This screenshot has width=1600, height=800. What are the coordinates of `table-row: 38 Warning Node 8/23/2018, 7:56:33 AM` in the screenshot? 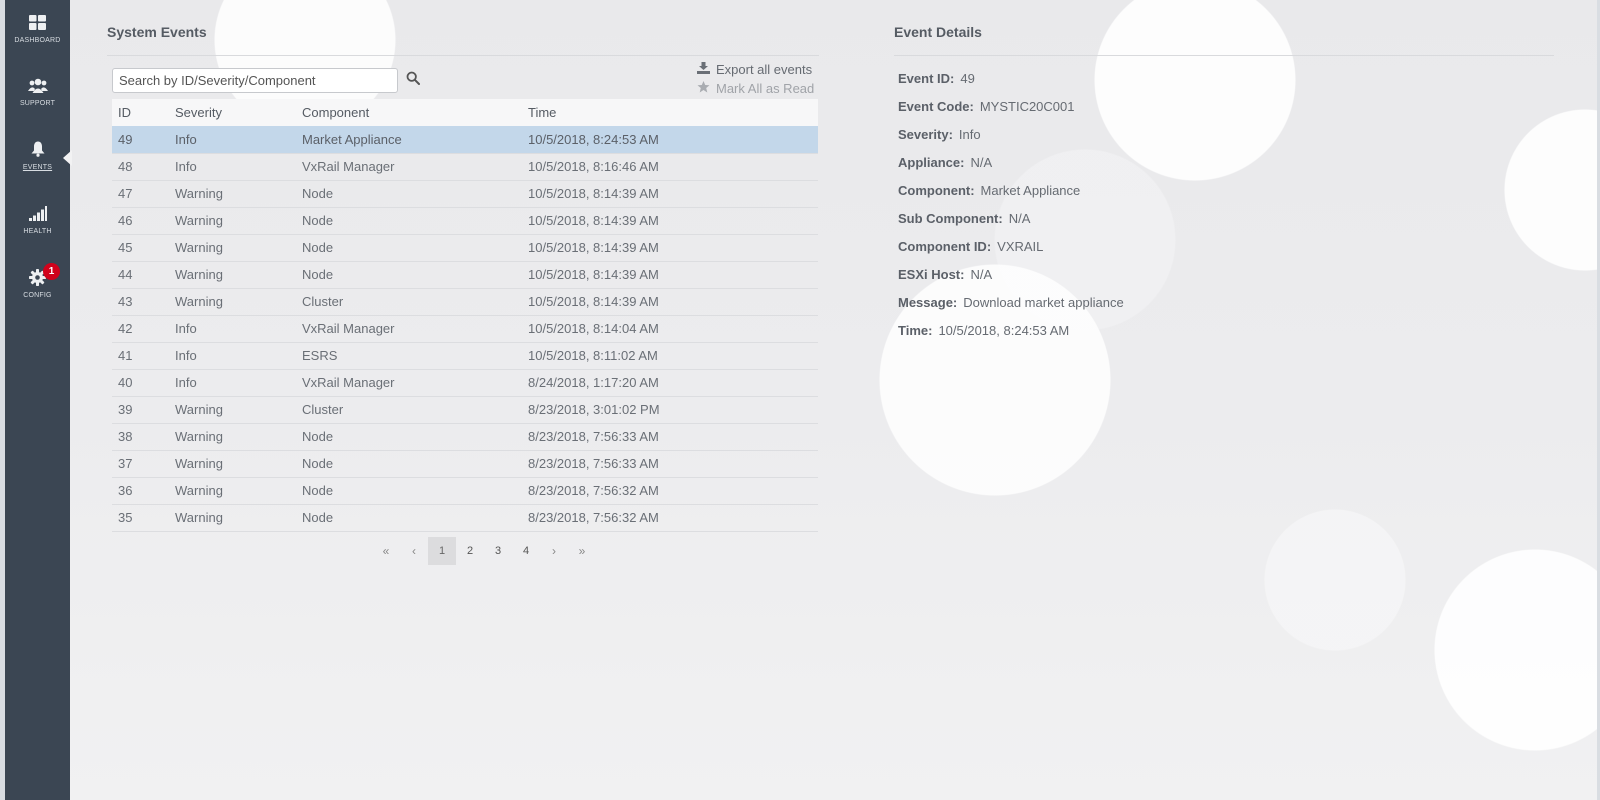 It's located at (465, 437).